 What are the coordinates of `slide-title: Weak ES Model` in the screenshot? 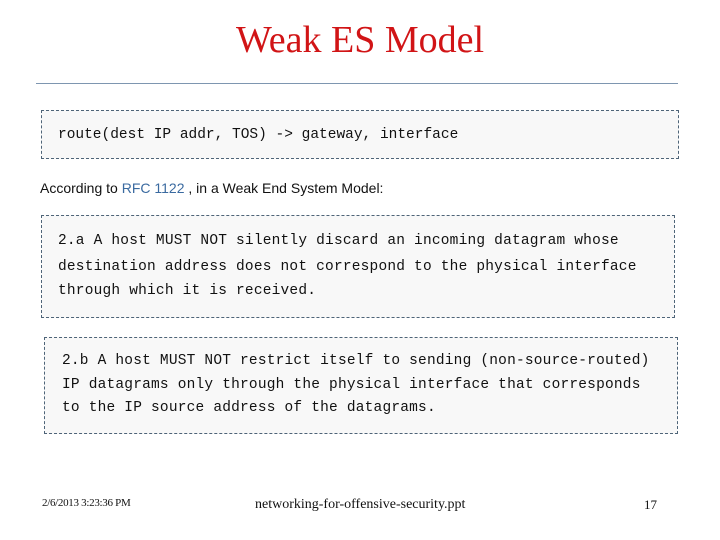 It's located at (360, 40).